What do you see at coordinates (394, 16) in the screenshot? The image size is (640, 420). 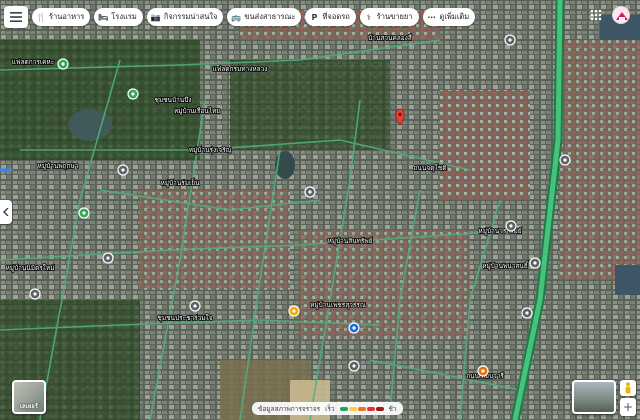 I see `chip-label: ร้านขายยา` at bounding box center [394, 16].